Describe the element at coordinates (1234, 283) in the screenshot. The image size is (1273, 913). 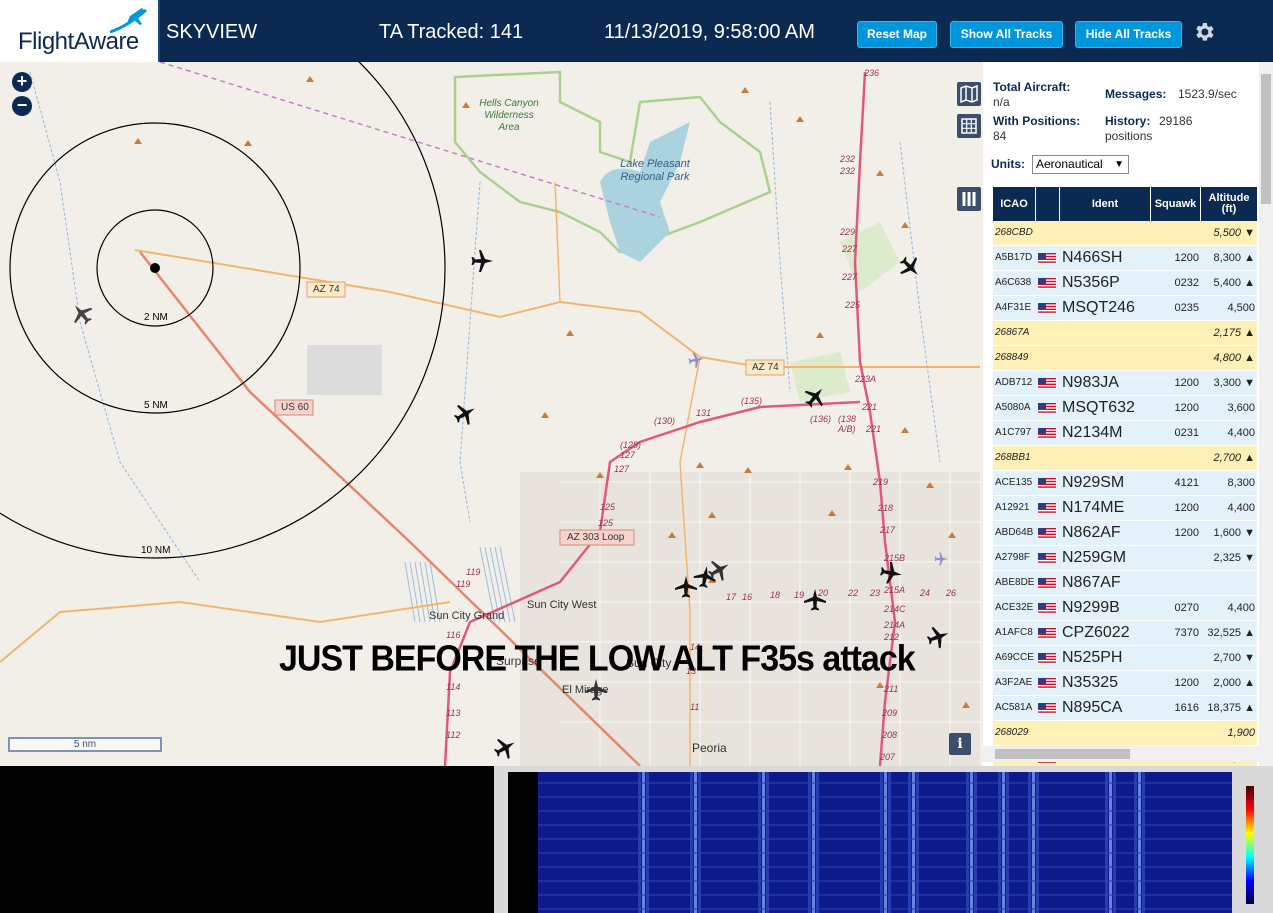
I see `altitude-cell: 5,400 ▲` at that location.